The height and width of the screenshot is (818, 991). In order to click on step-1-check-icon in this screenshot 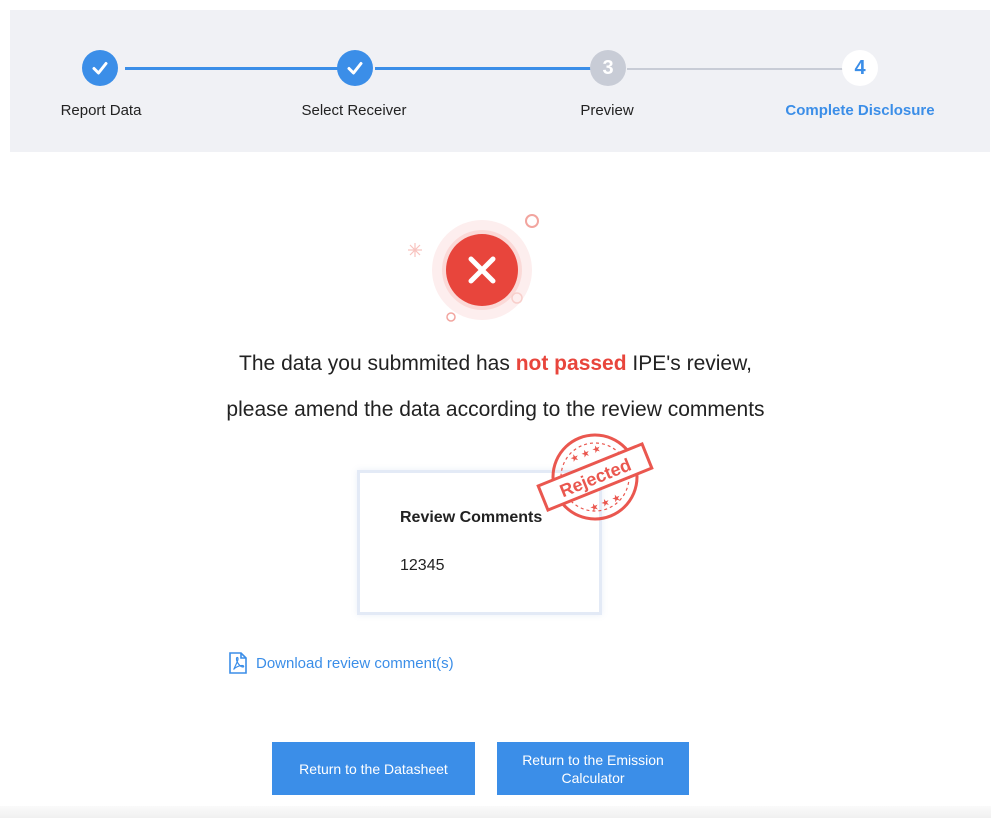, I will do `click(100, 68)`.